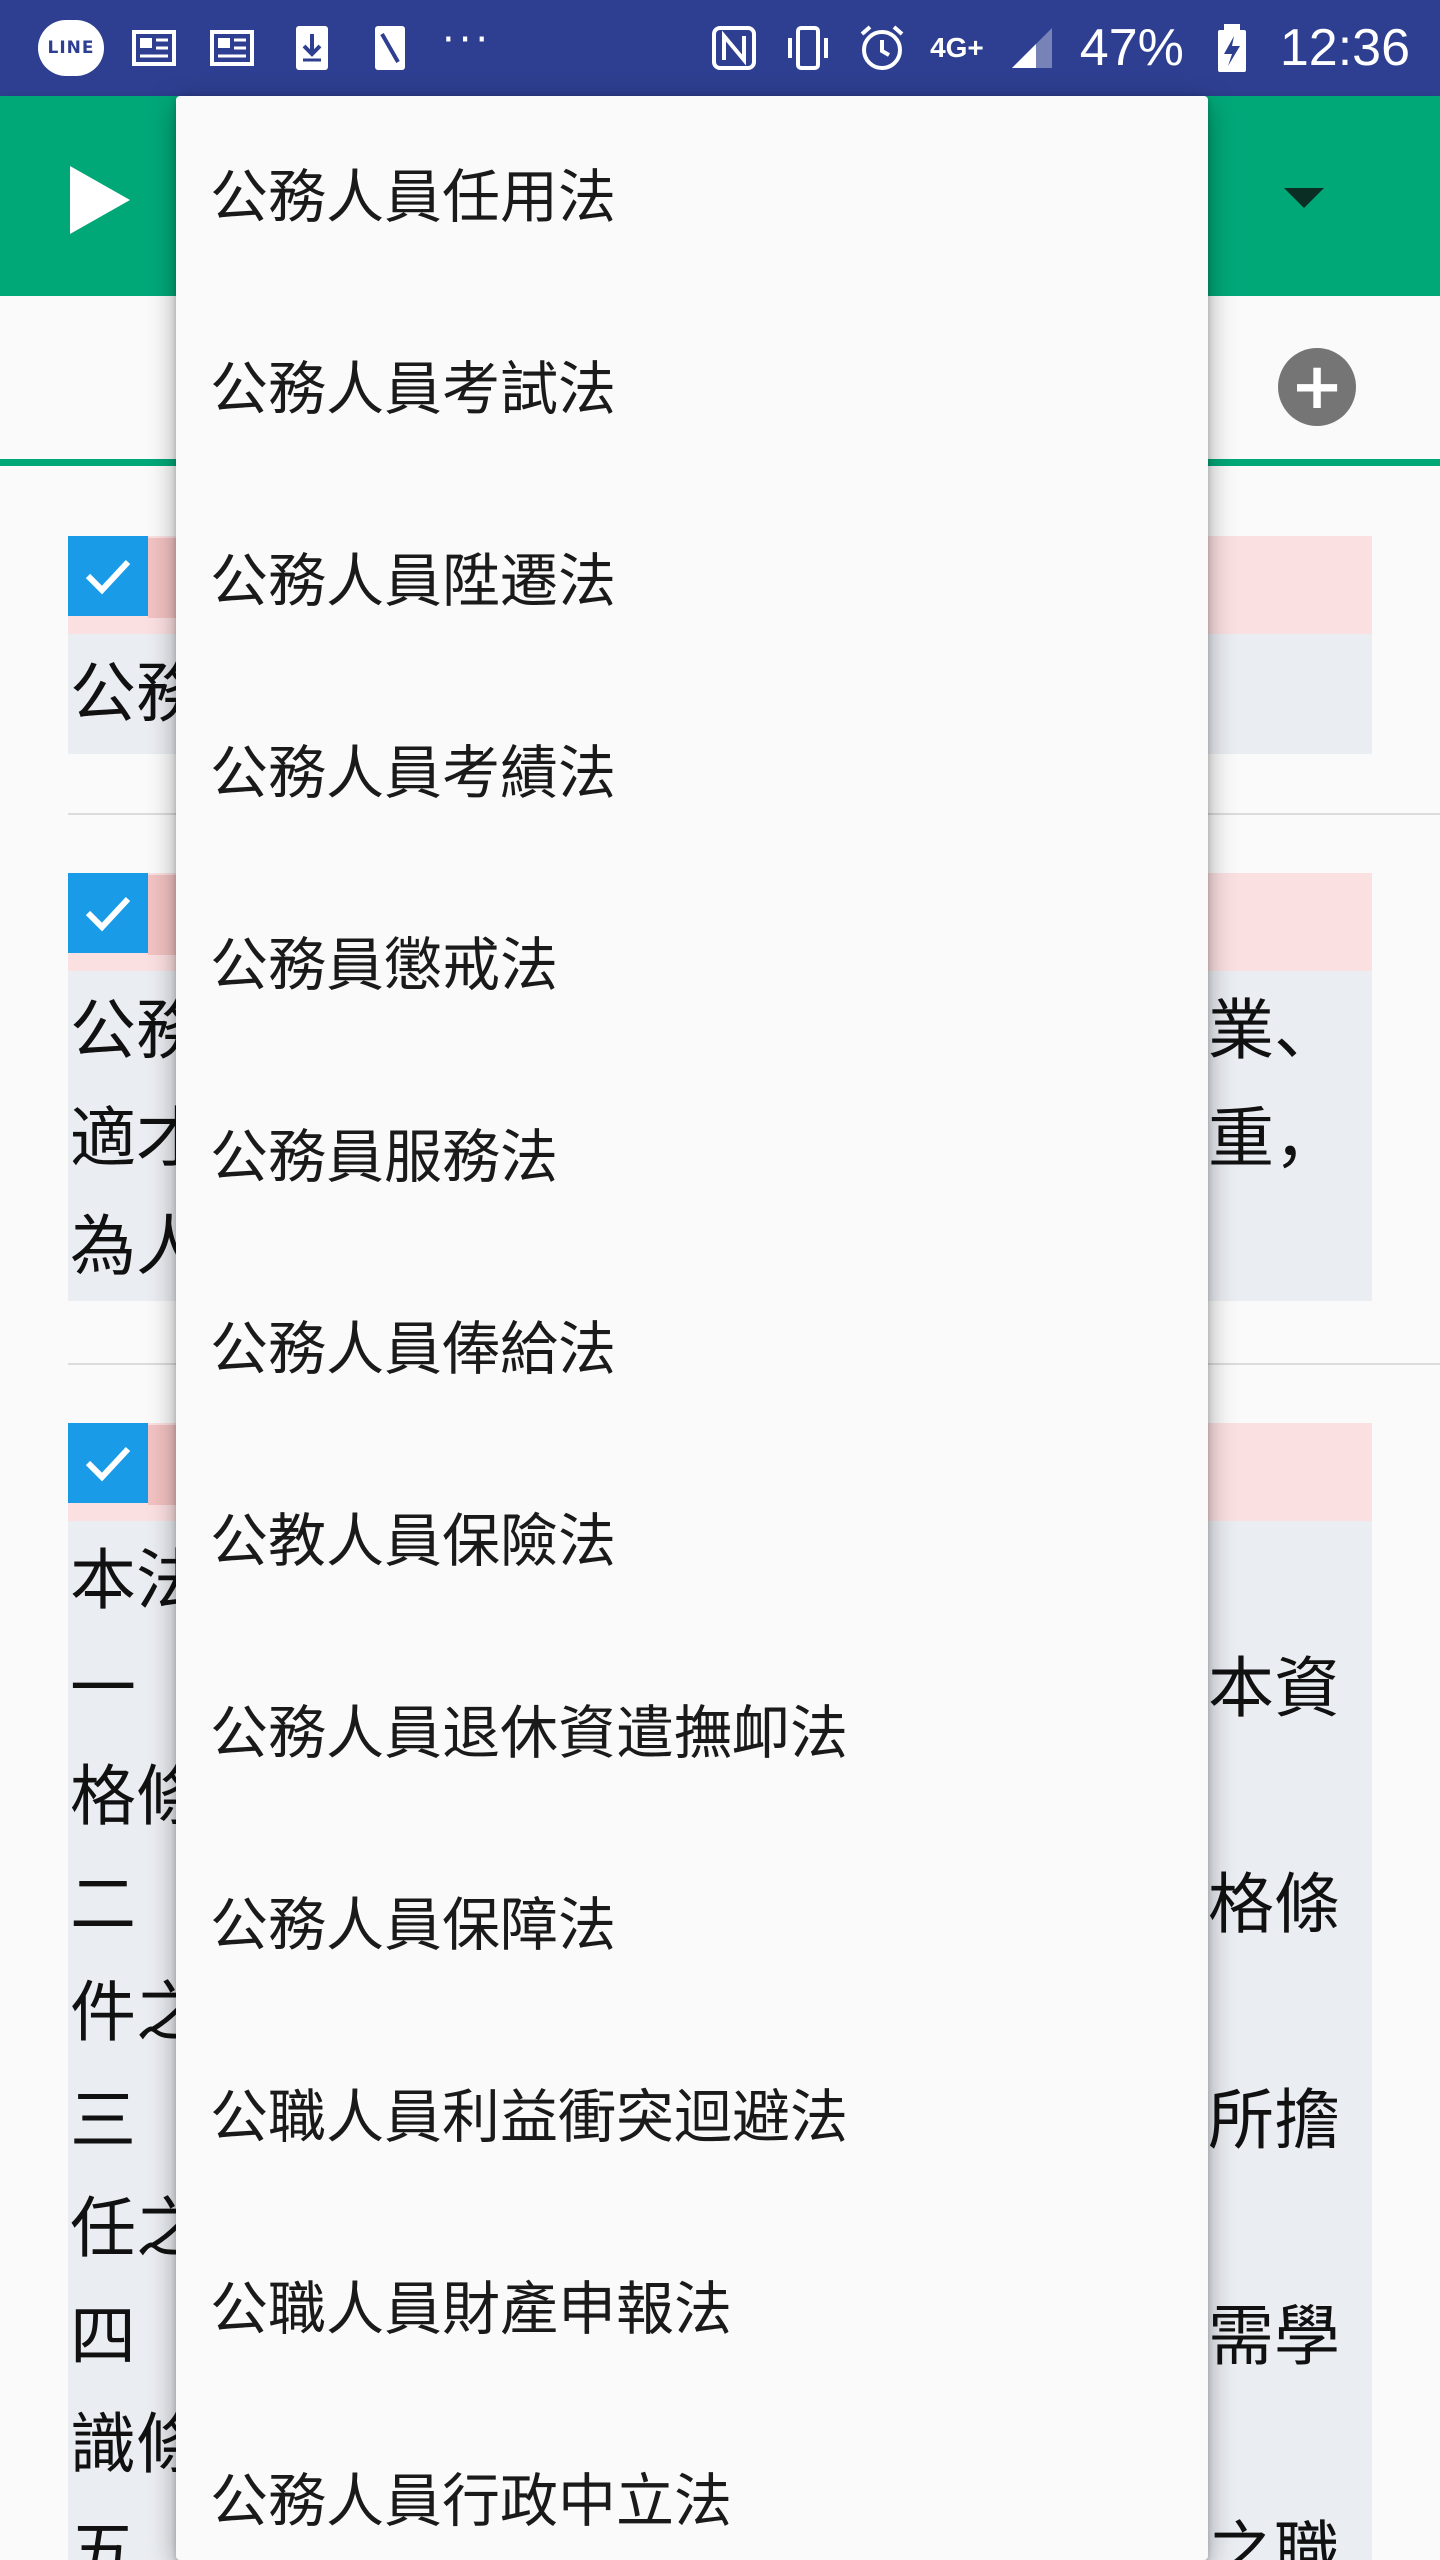 This screenshot has width=1440, height=2560. Describe the element at coordinates (1304, 198) in the screenshot. I see `dropdown-arrow-icon` at that location.